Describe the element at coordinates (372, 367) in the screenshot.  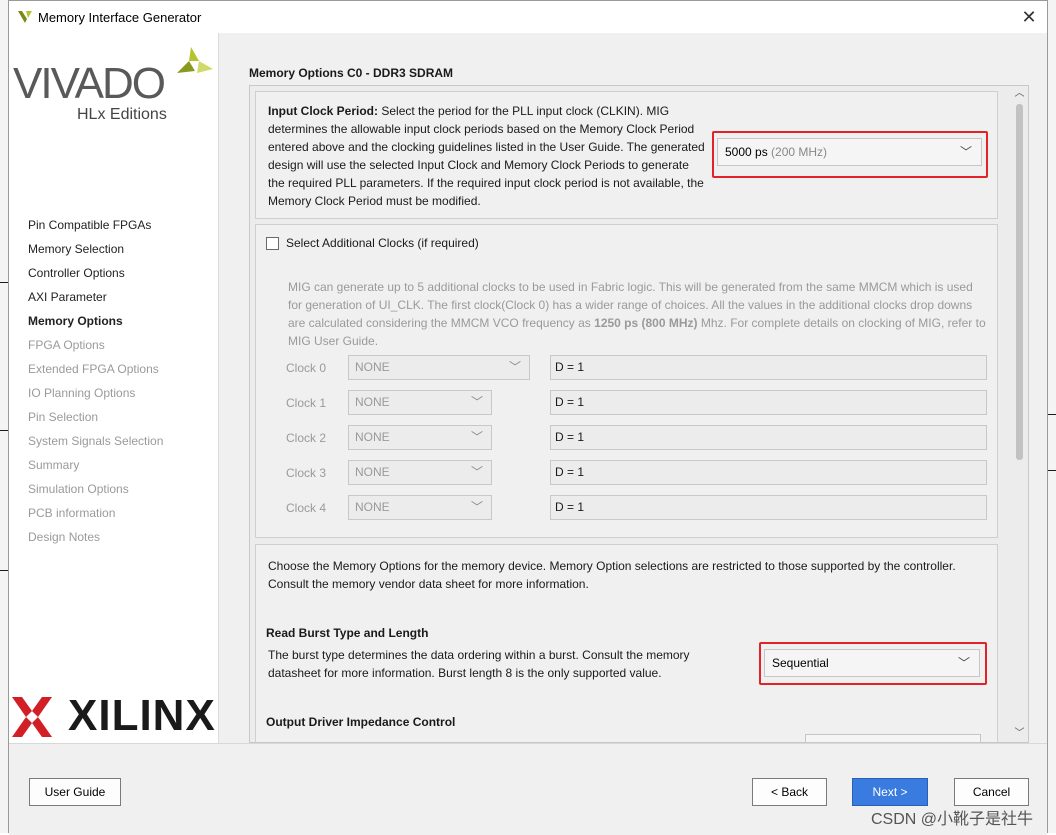
I see `clock-0-value: NONE` at that location.